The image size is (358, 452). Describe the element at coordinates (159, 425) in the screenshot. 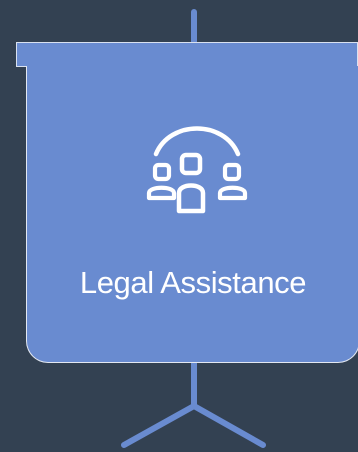

I see `stand-left-leg` at that location.